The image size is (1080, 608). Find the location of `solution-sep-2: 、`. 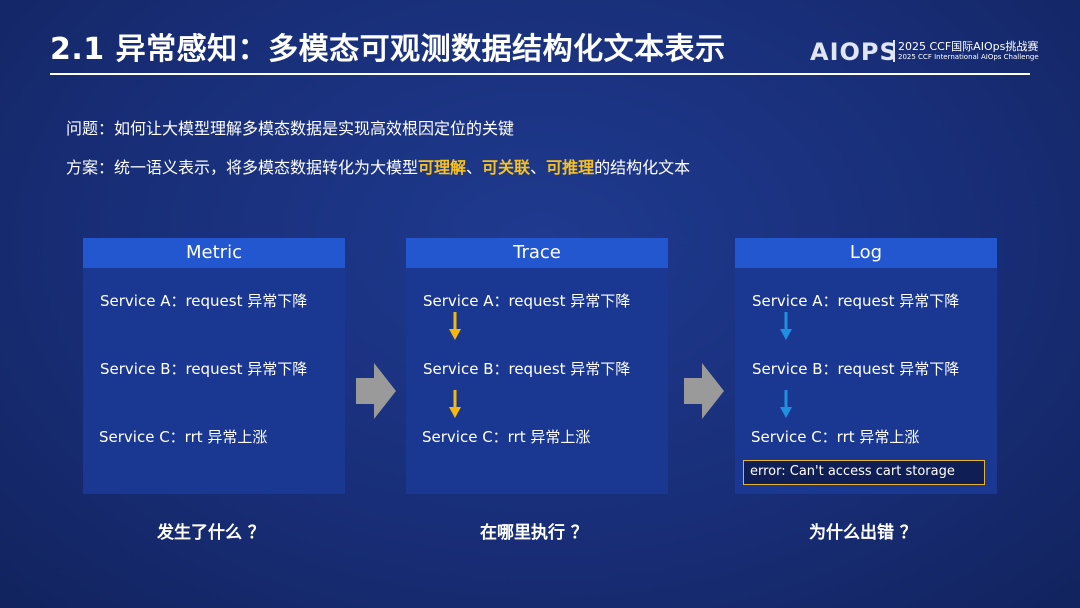

solution-sep-2: 、 is located at coordinates (538, 167).